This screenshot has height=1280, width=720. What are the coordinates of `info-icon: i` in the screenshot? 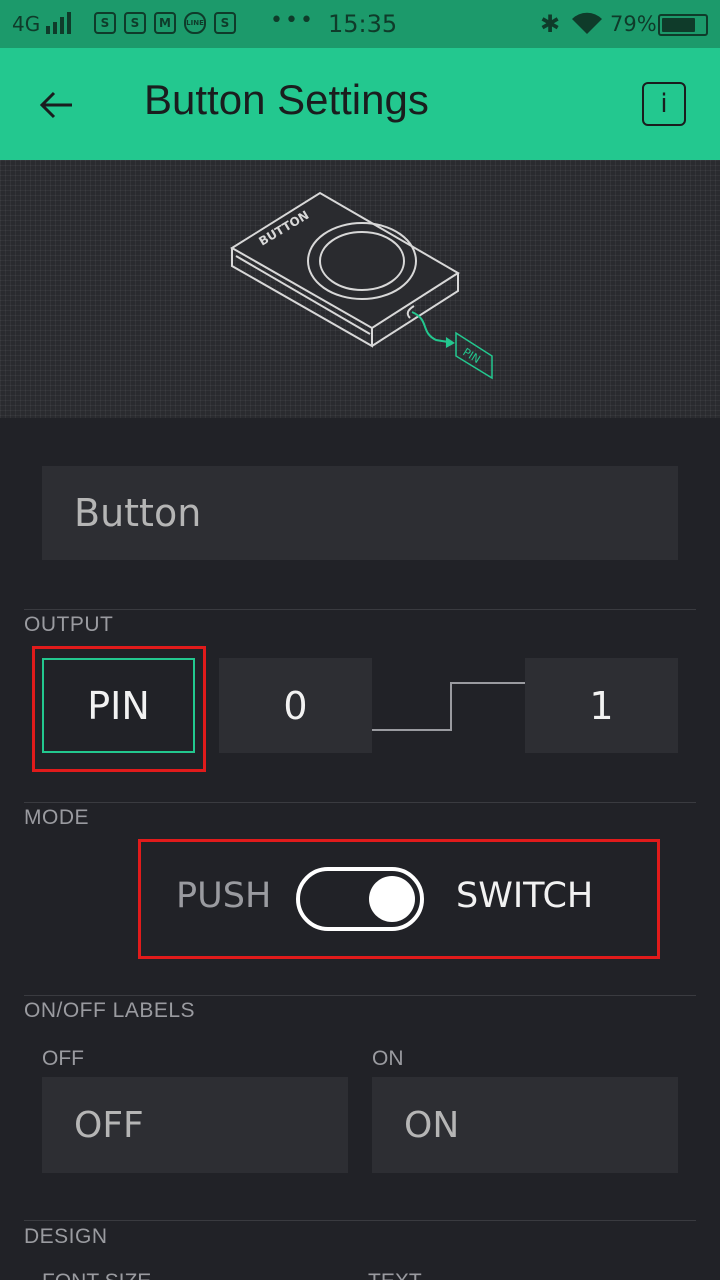 It's located at (664, 104).